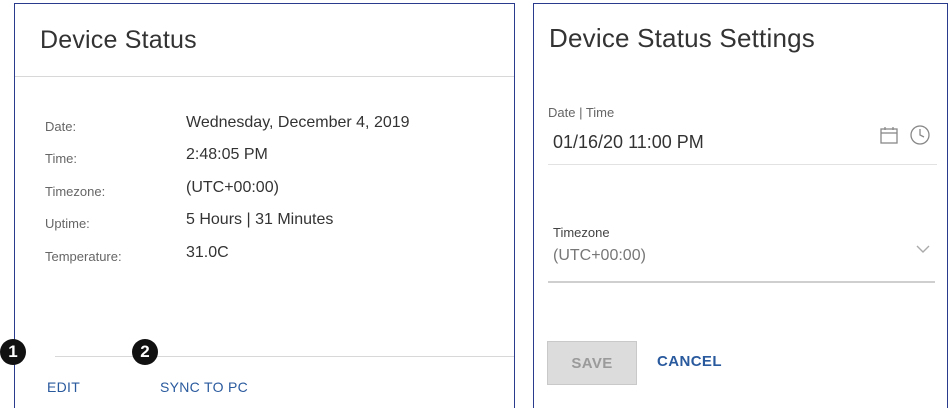 The height and width of the screenshot is (408, 950). I want to click on info-label: Date:, so click(61, 126).